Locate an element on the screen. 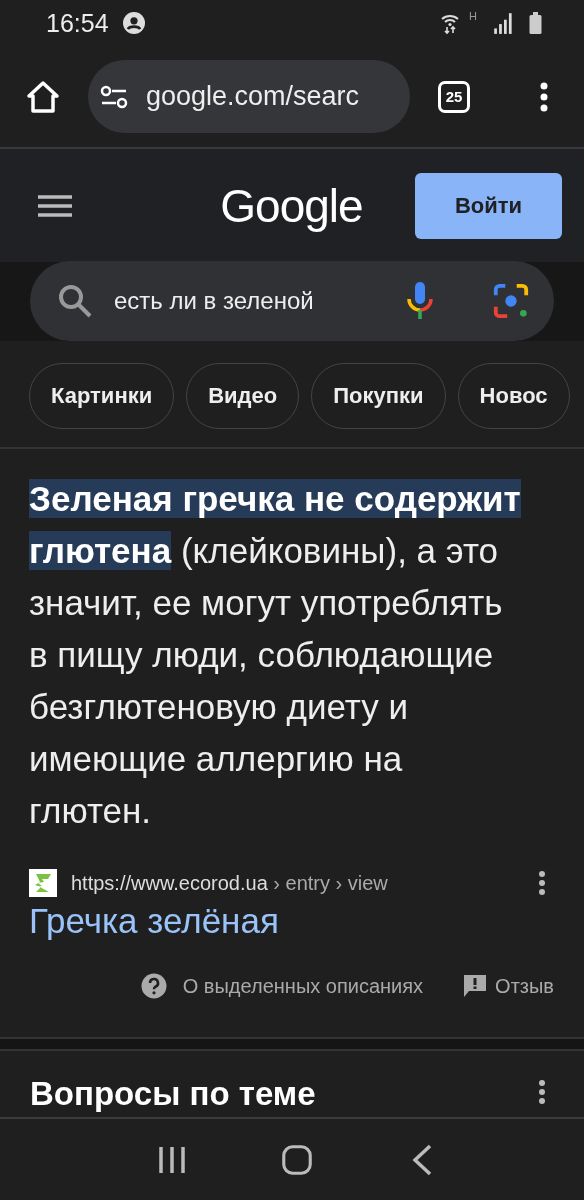  search-icon is located at coordinates (75, 301).